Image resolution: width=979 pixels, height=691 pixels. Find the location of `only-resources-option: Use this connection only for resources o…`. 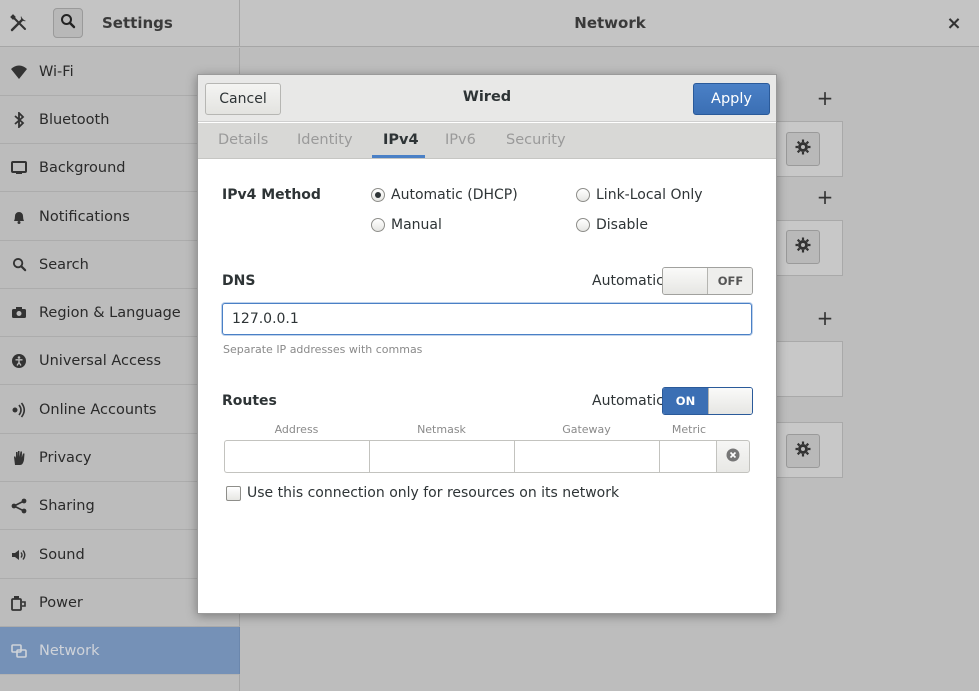

only-resources-option: Use this connection only for resources o… is located at coordinates (422, 493).